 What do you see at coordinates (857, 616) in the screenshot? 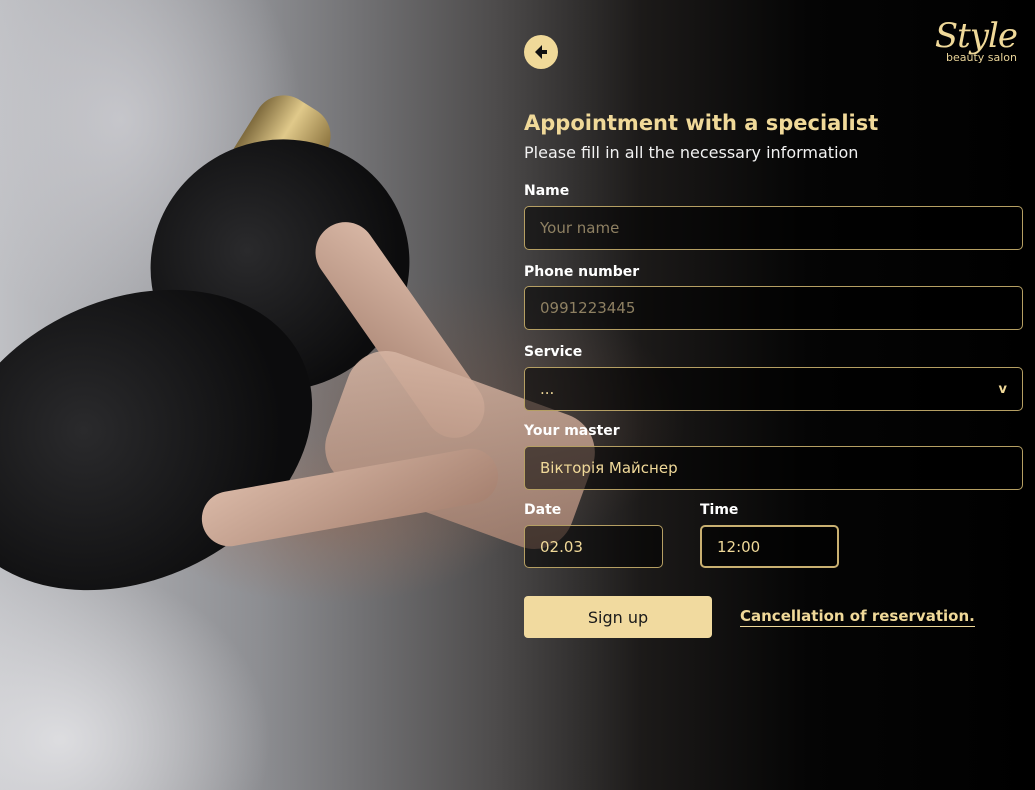
I see `cancel-reservation-link: Cancellation of reservation.` at bounding box center [857, 616].